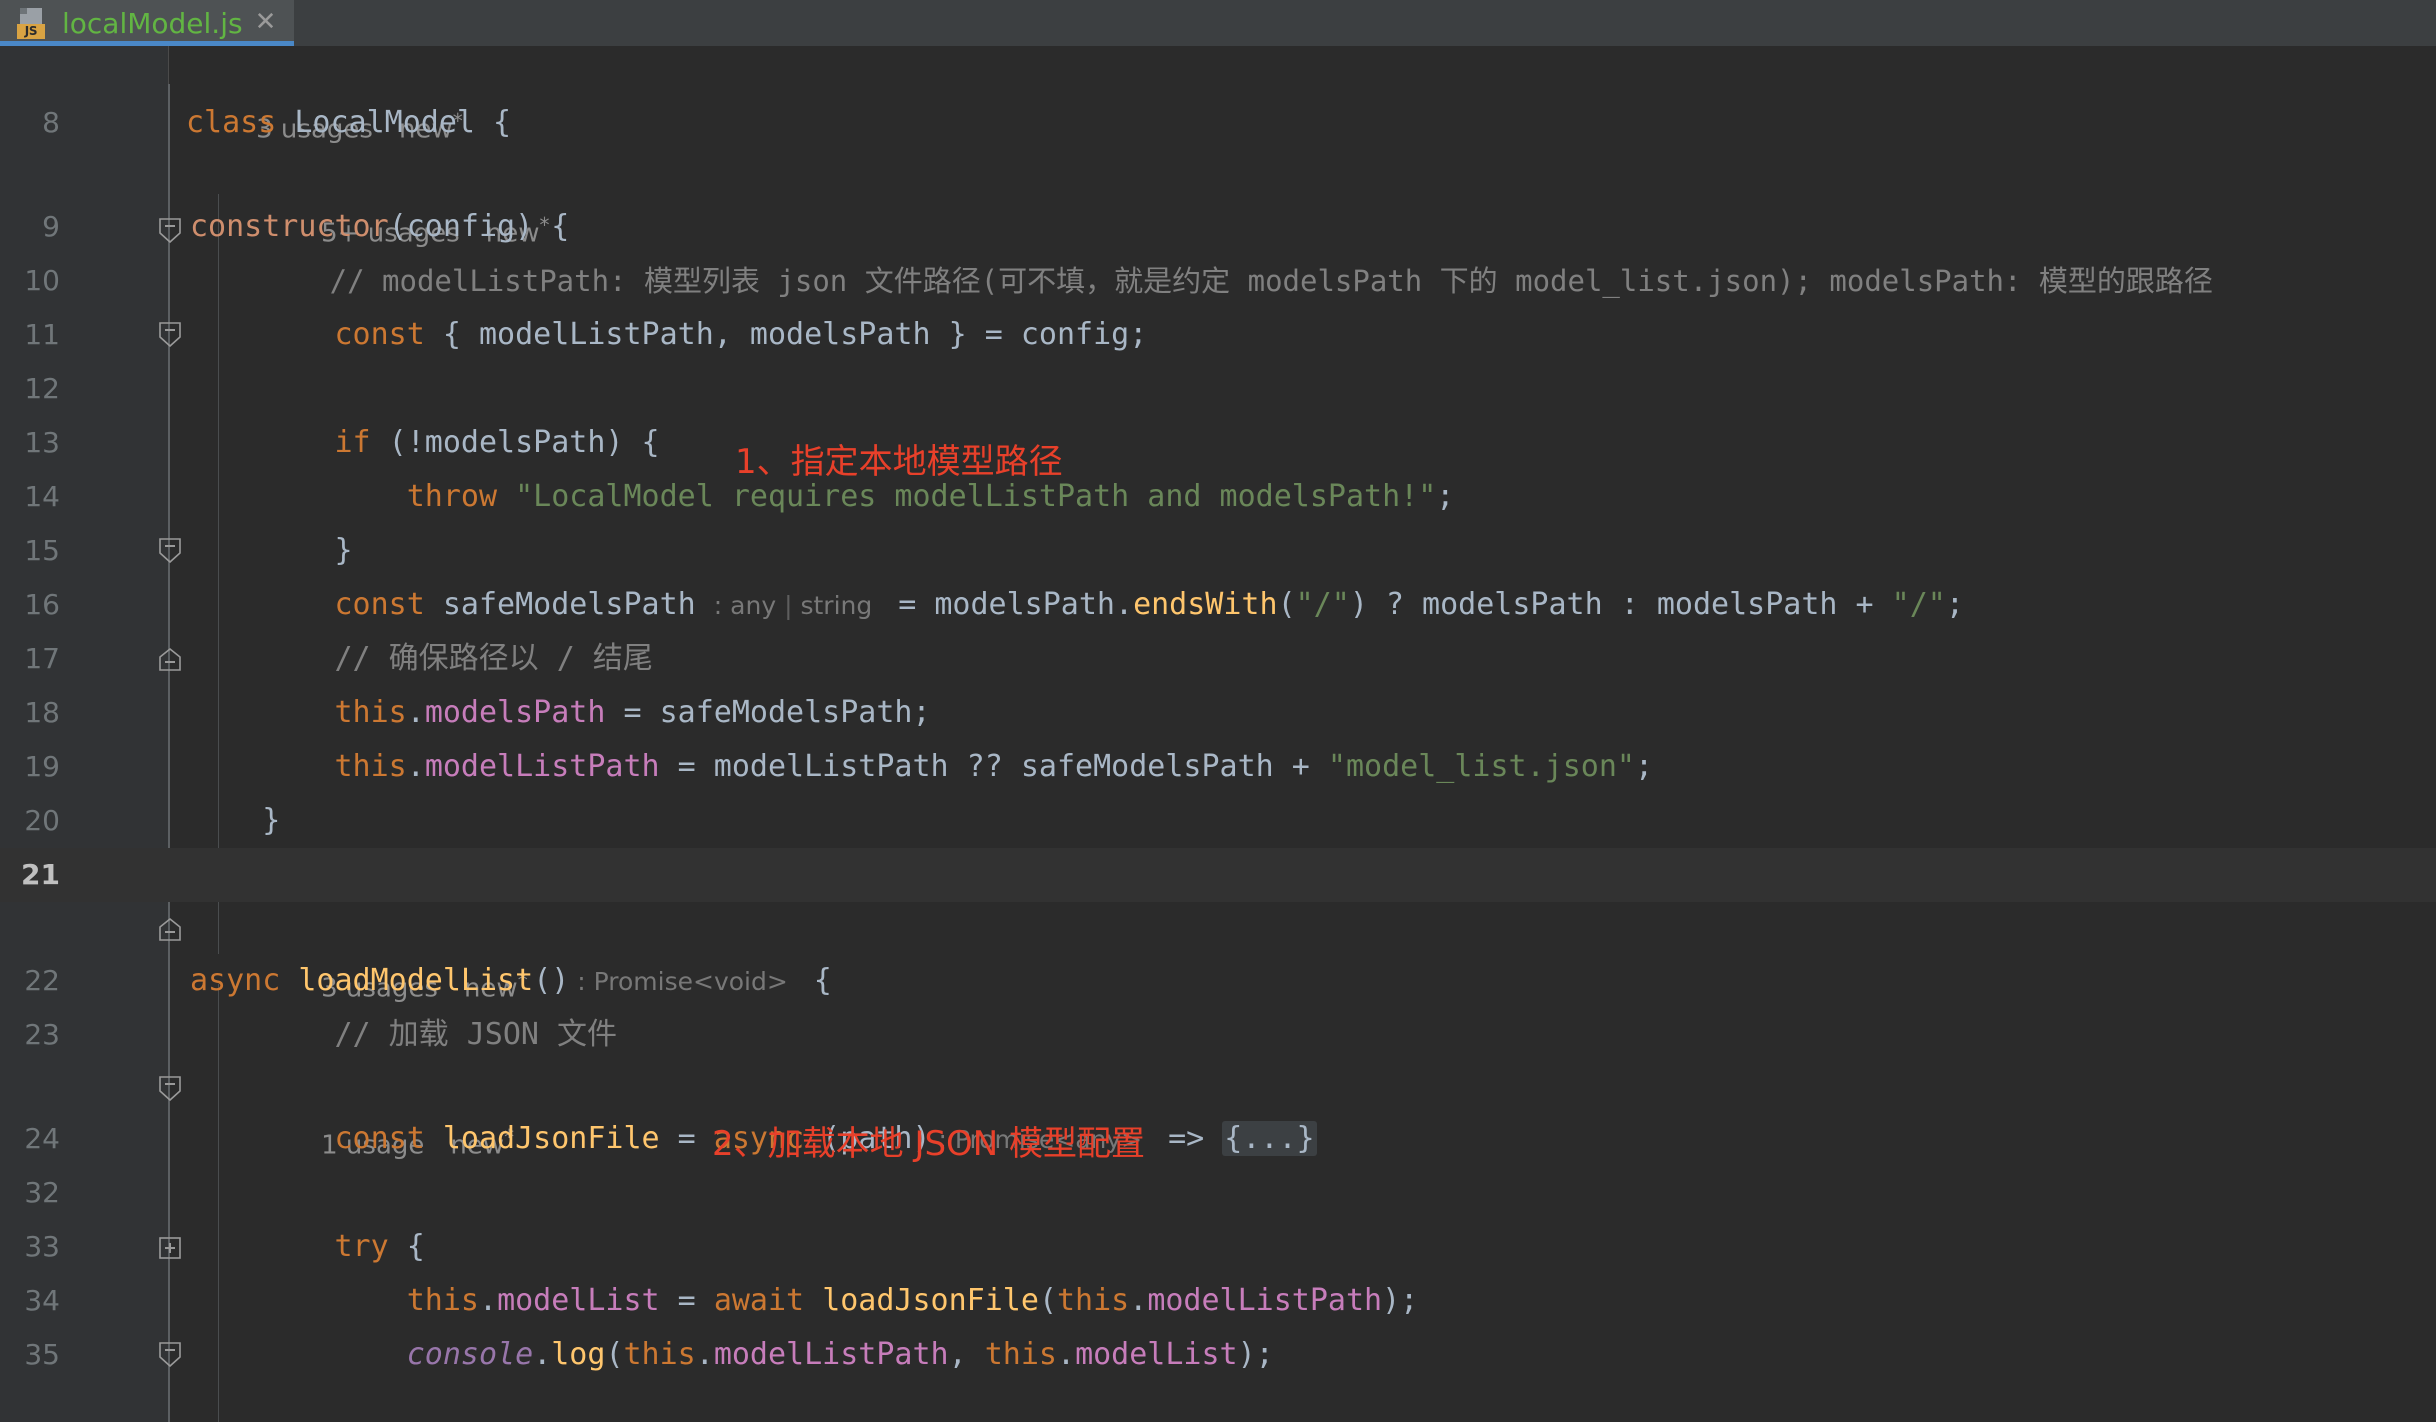 The height and width of the screenshot is (1422, 2436). Describe the element at coordinates (42, 712) in the screenshot. I see `line-number: 18` at that location.